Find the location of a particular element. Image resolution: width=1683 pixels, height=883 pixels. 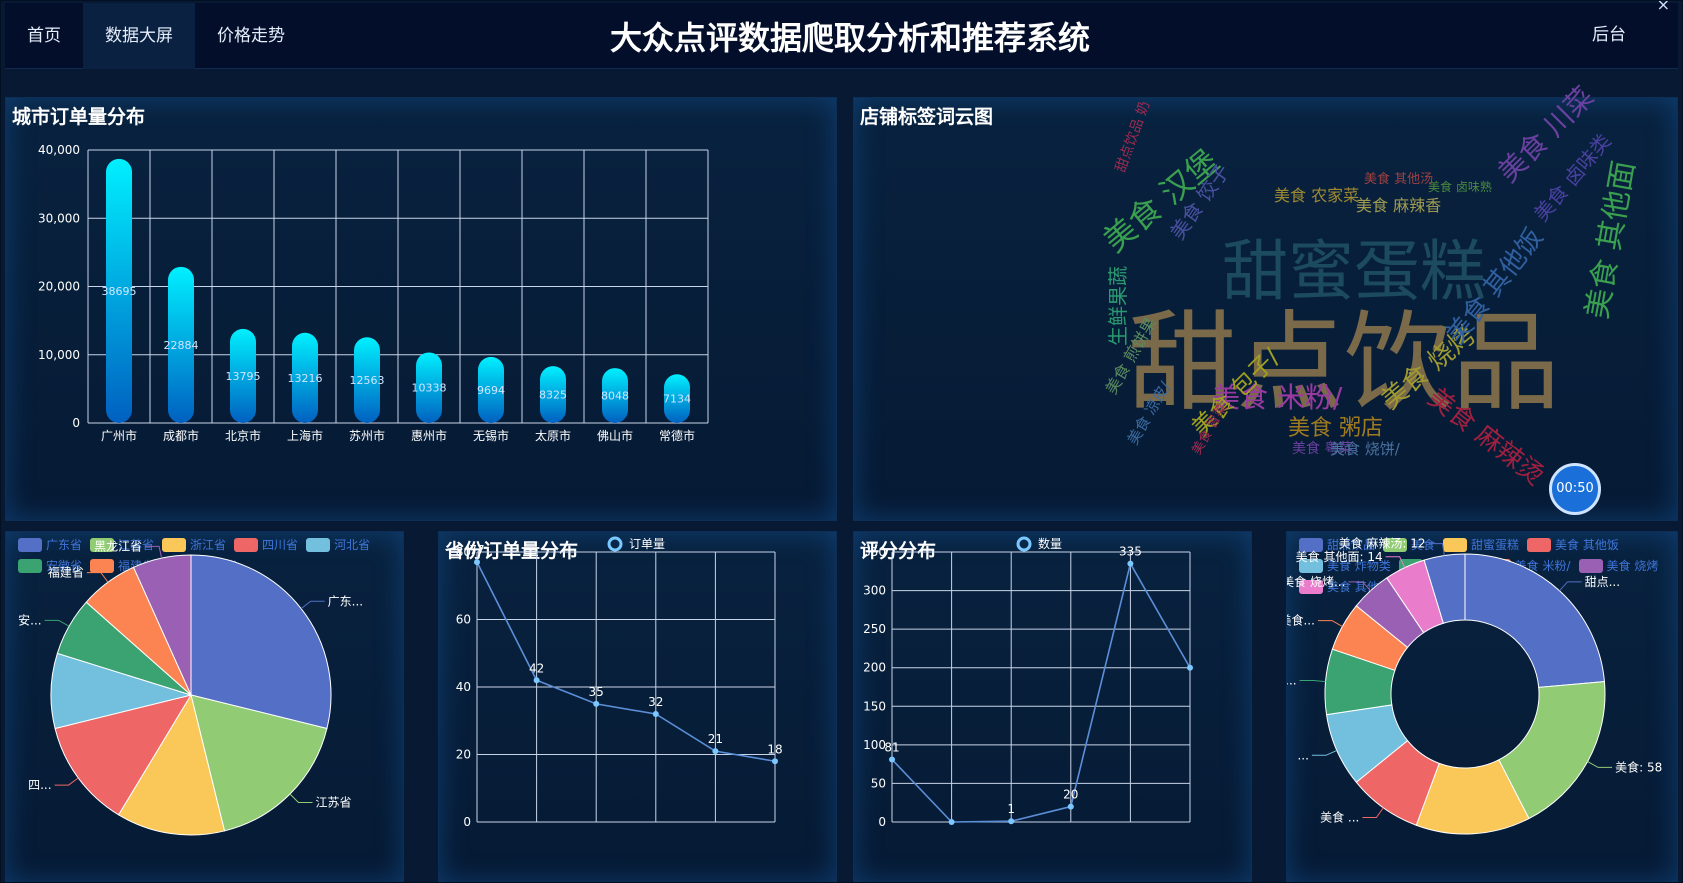

nav-admin: 后台 is located at coordinates (1609, 35).